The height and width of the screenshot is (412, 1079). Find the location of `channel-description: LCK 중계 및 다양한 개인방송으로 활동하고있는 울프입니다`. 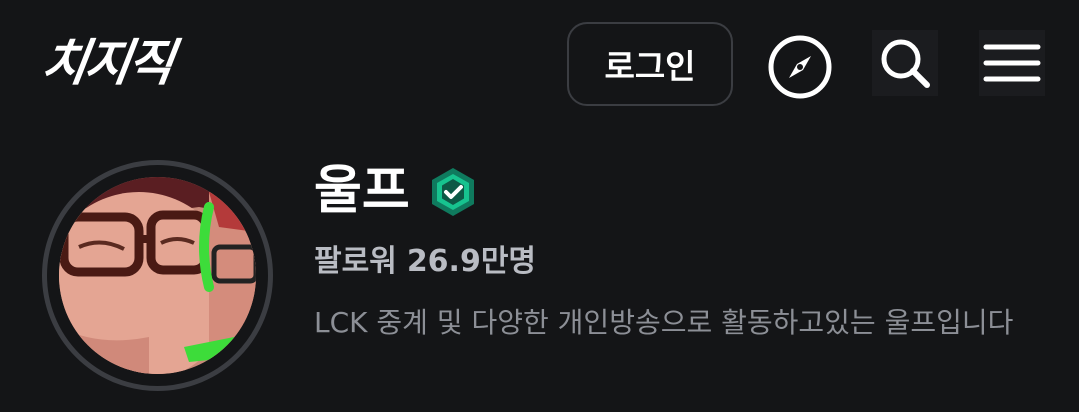

channel-description: LCK 중계 및 다양한 개인방송으로 활동하고있는 울프입니다 is located at coordinates (664, 322).